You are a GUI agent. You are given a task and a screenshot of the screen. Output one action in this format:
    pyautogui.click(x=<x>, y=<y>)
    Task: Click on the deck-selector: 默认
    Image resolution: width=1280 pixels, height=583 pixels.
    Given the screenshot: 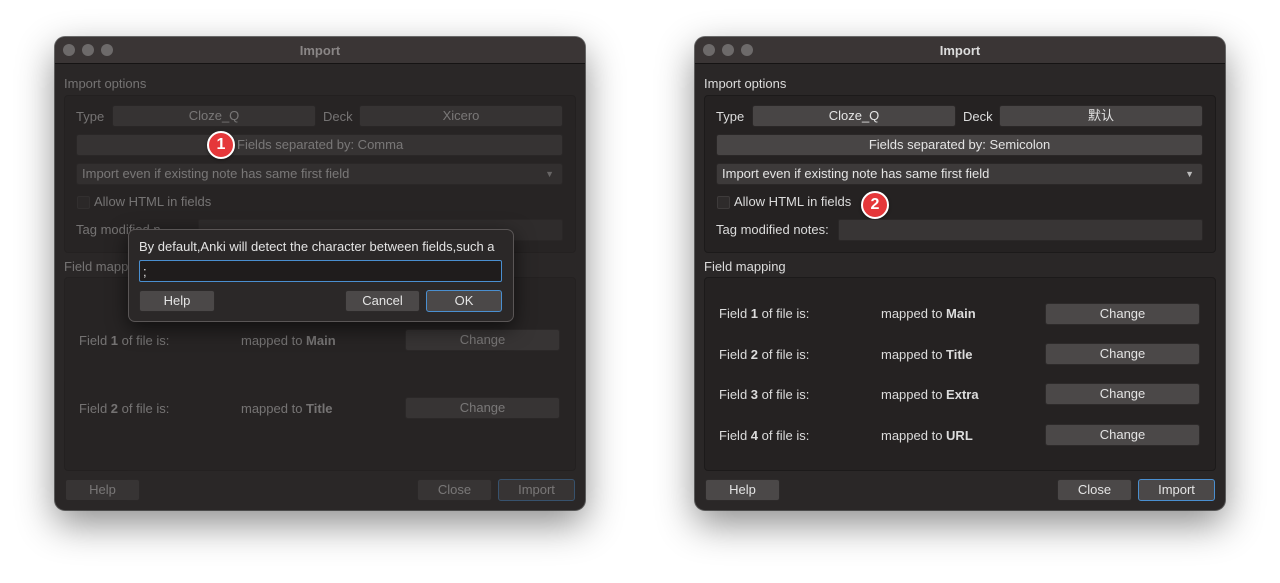 What is the action you would take?
    pyautogui.click(x=1101, y=116)
    